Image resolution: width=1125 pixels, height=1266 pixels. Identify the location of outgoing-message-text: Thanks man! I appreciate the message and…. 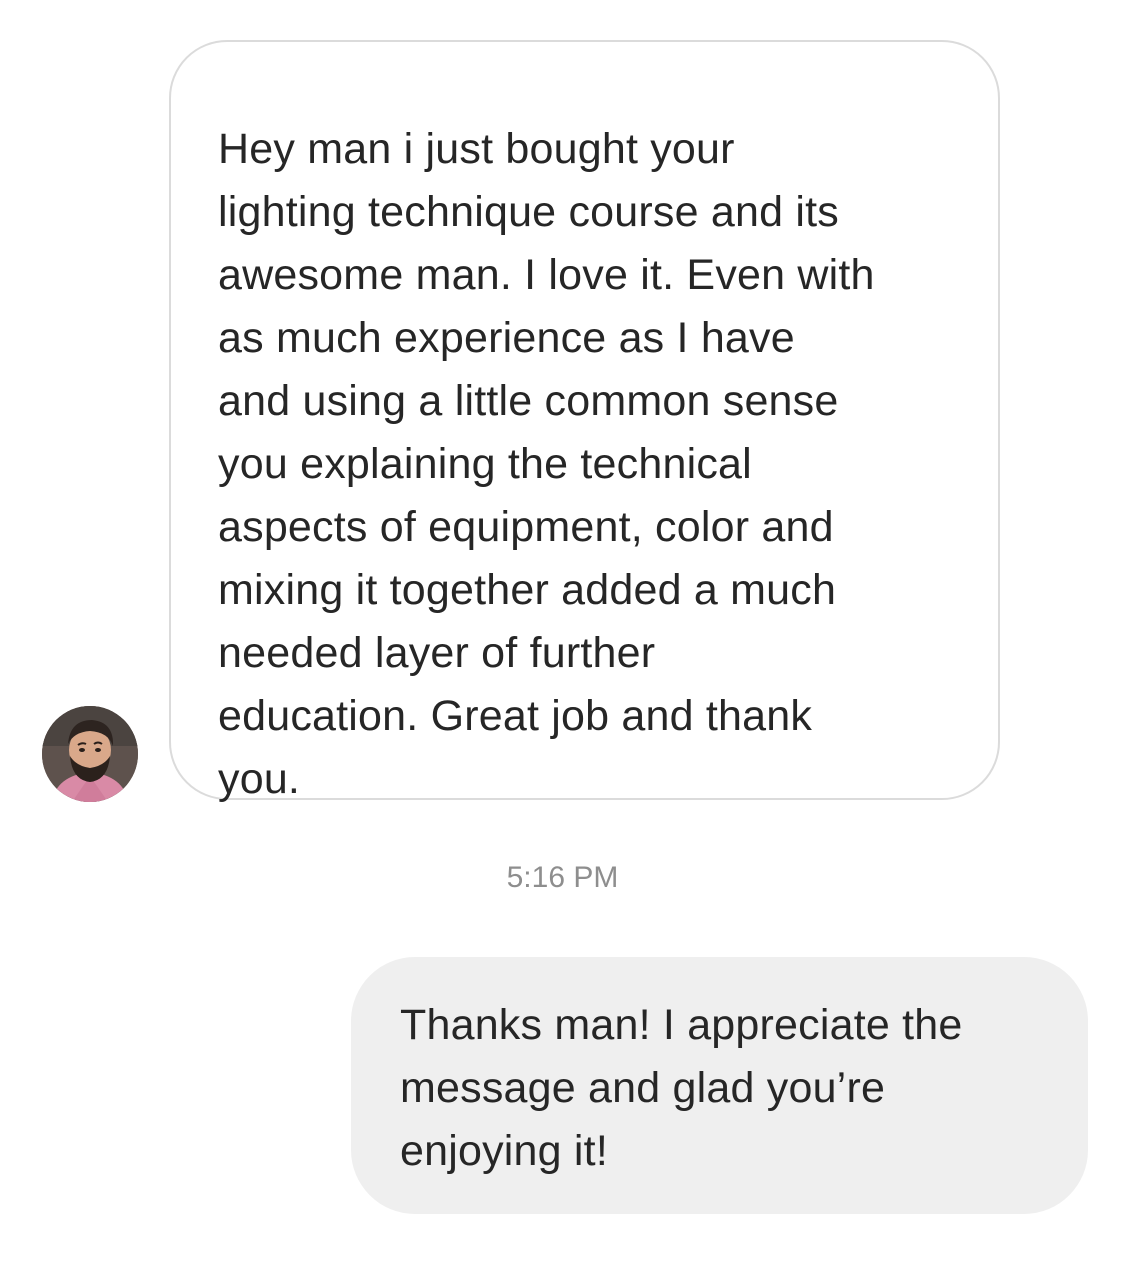
(681, 1088).